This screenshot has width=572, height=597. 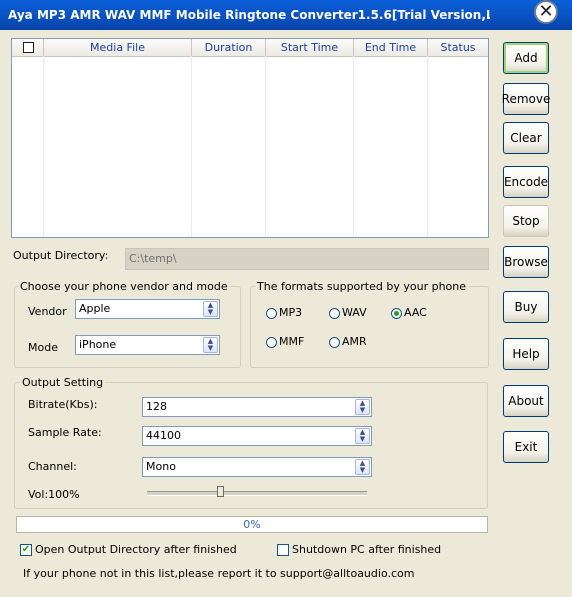 What do you see at coordinates (257, 467) in the screenshot?
I see `channel-select: Mono ▲ ▼` at bounding box center [257, 467].